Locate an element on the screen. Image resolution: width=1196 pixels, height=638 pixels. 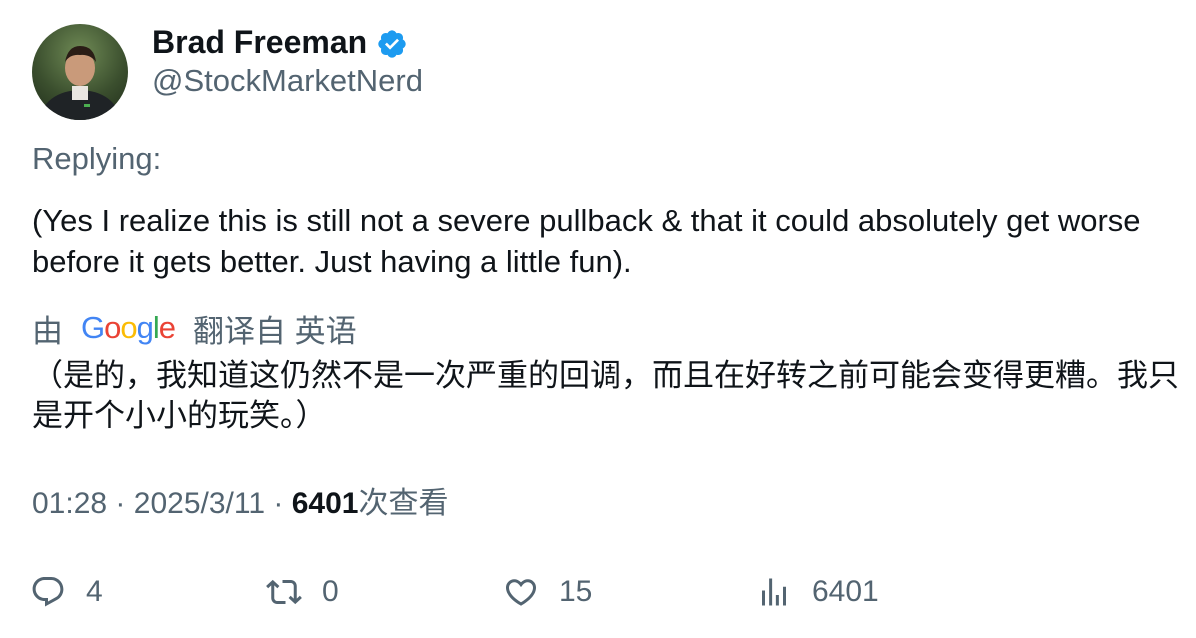
retweet-button: 0 is located at coordinates (302, 592).